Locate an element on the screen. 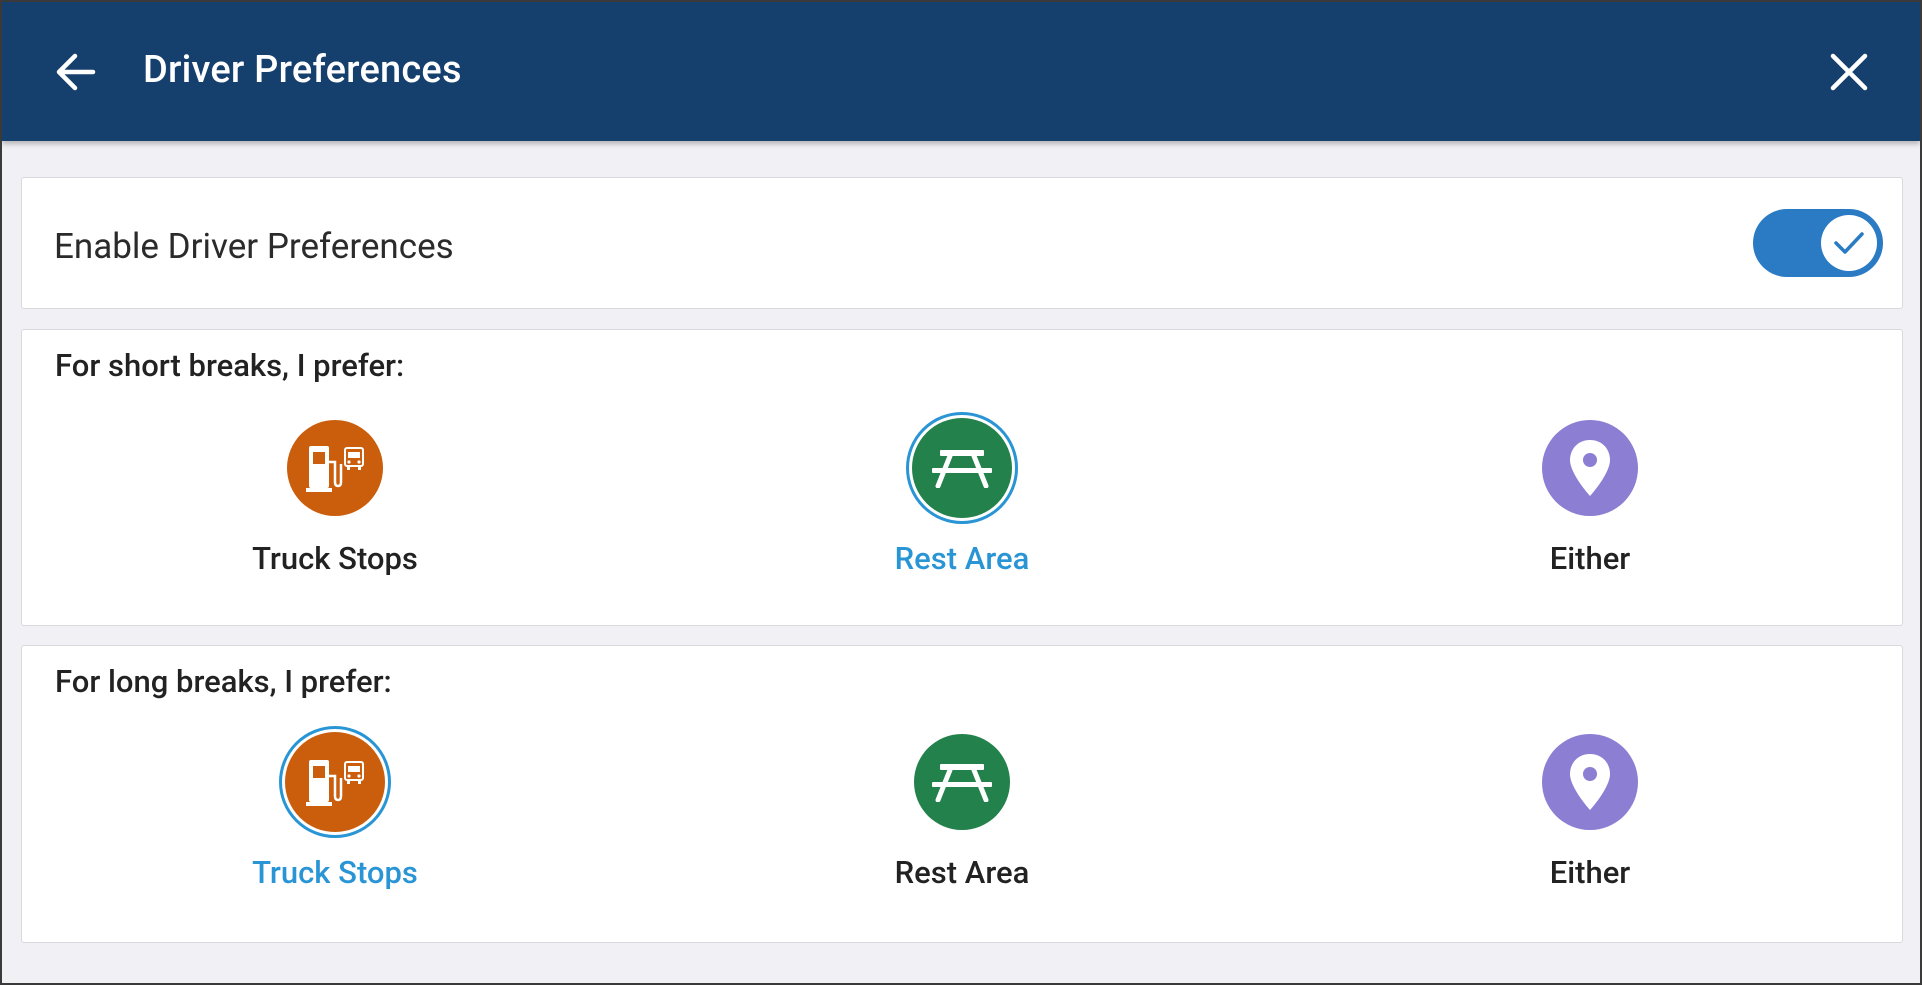 The image size is (1922, 985). back-button is located at coordinates (75, 72).